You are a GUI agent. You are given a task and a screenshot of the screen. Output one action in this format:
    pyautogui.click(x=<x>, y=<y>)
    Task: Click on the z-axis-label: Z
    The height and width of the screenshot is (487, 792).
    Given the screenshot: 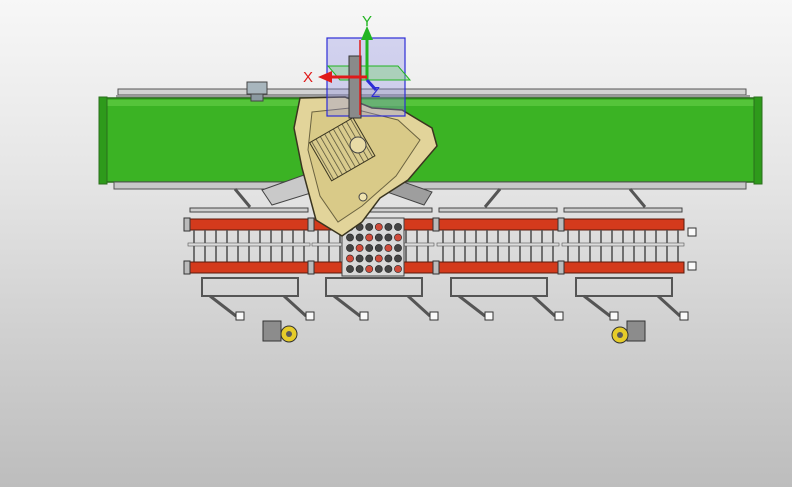 What is the action you would take?
    pyautogui.click(x=375, y=92)
    